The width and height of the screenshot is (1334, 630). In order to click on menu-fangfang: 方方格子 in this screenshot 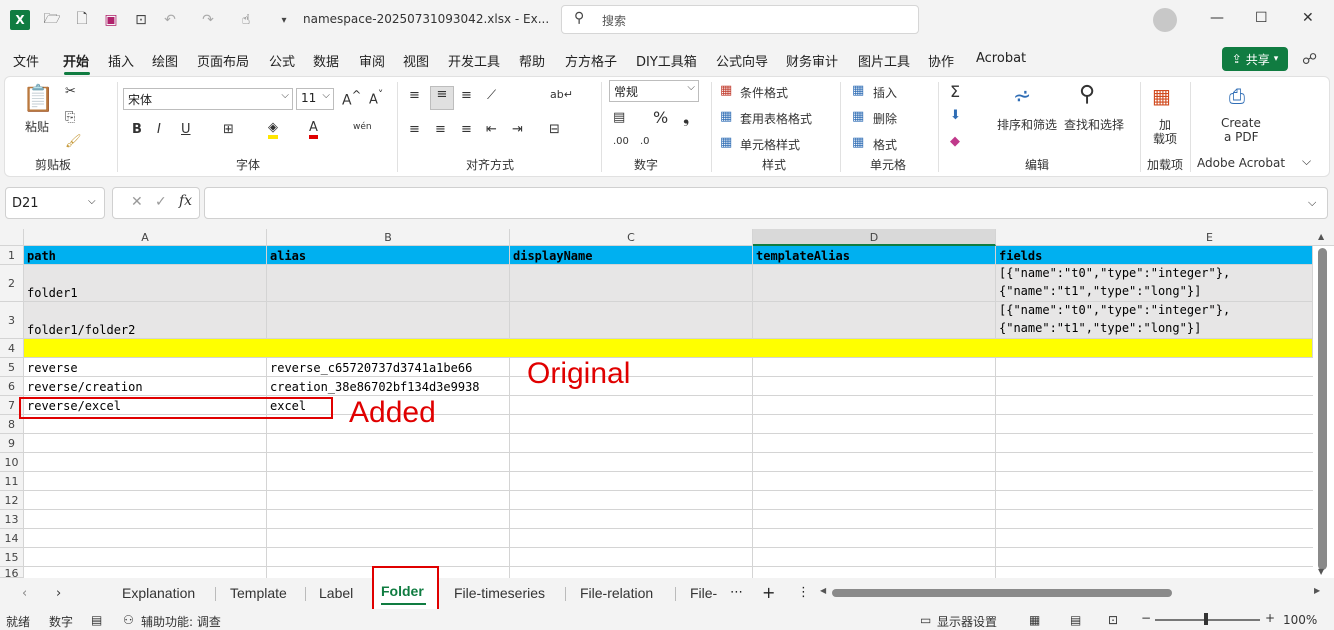, I will do `click(591, 60)`.